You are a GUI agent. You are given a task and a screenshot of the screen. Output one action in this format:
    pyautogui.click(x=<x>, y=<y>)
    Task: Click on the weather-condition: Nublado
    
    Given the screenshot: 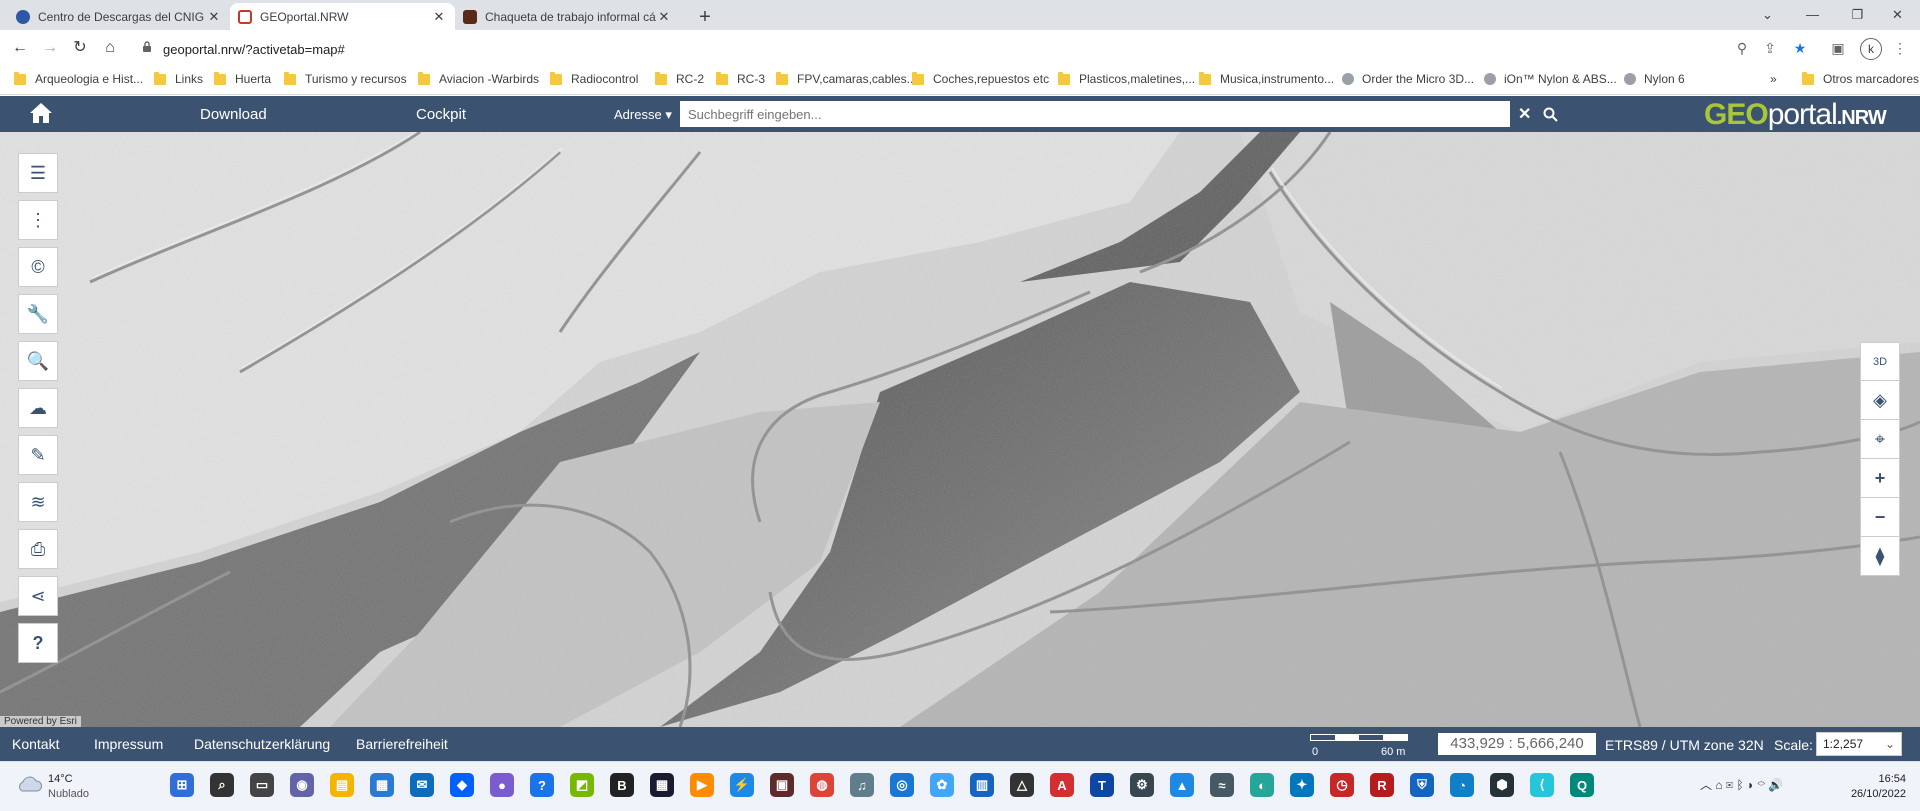 What is the action you would take?
    pyautogui.click(x=68, y=794)
    